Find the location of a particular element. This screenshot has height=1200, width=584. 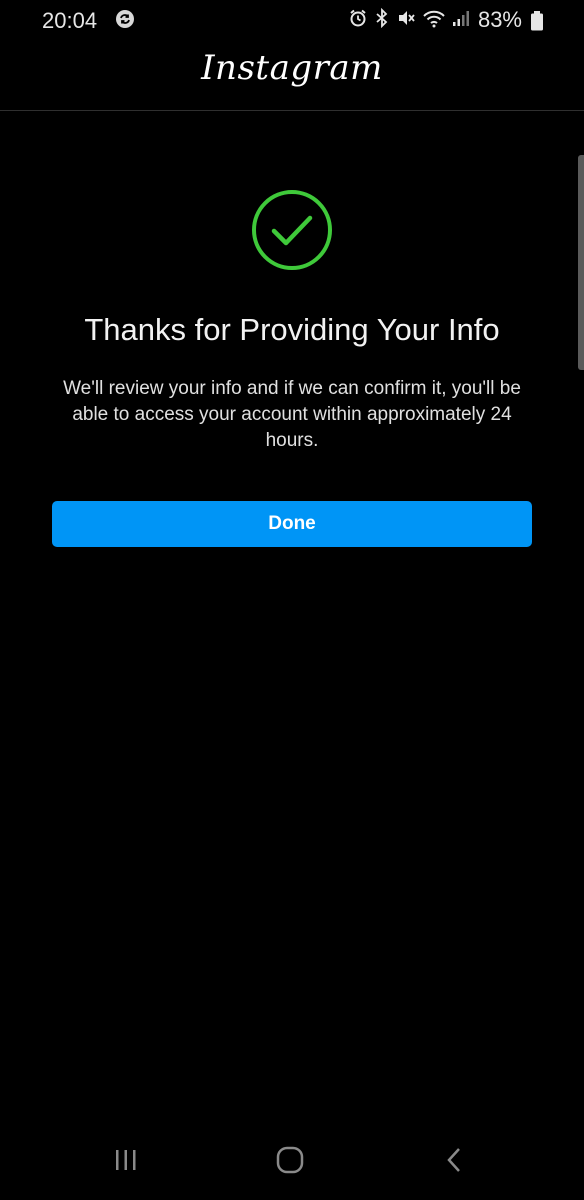

back-icon is located at coordinates (454, 1162).